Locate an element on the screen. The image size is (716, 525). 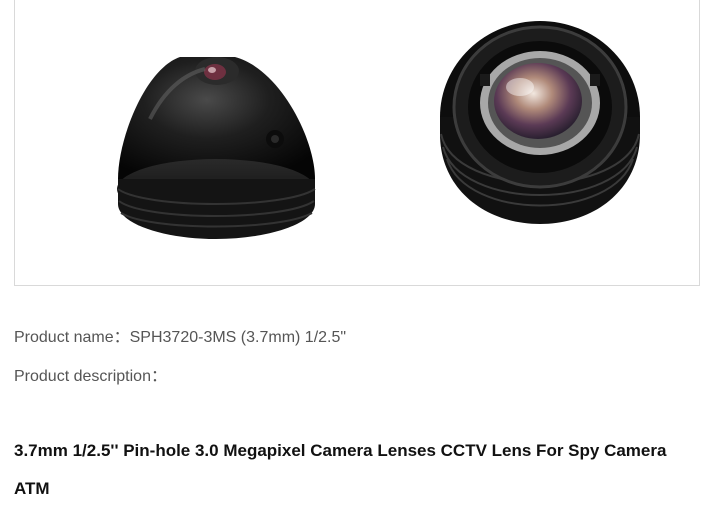
product-name-line: Product name：SPH3720-3MS (3.7mm) 1/2.5" is located at coordinates (180, 335).